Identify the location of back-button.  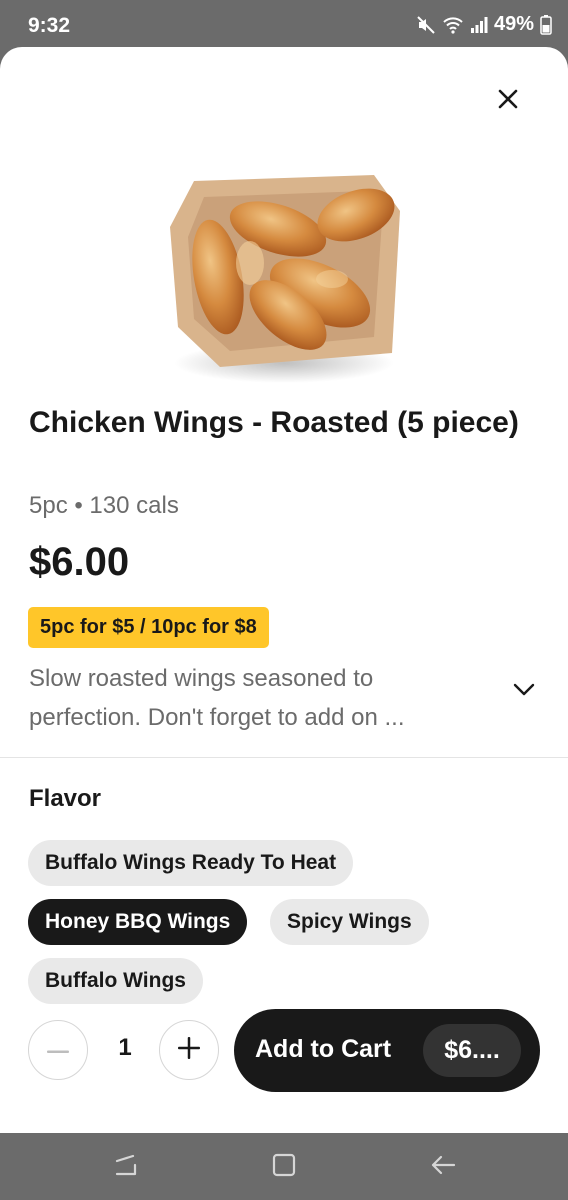
(443, 1167).